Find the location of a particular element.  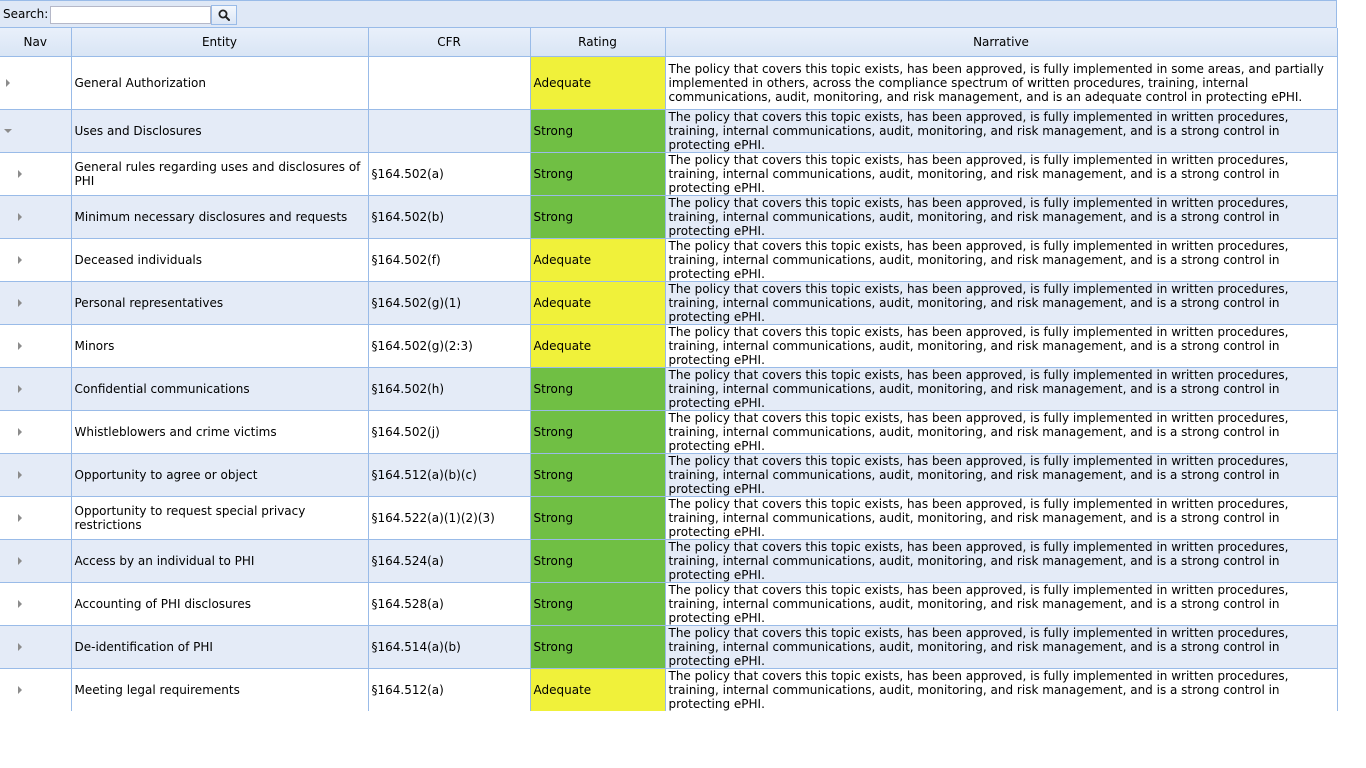

cfr-cell: §164.502(j) is located at coordinates (449, 432).